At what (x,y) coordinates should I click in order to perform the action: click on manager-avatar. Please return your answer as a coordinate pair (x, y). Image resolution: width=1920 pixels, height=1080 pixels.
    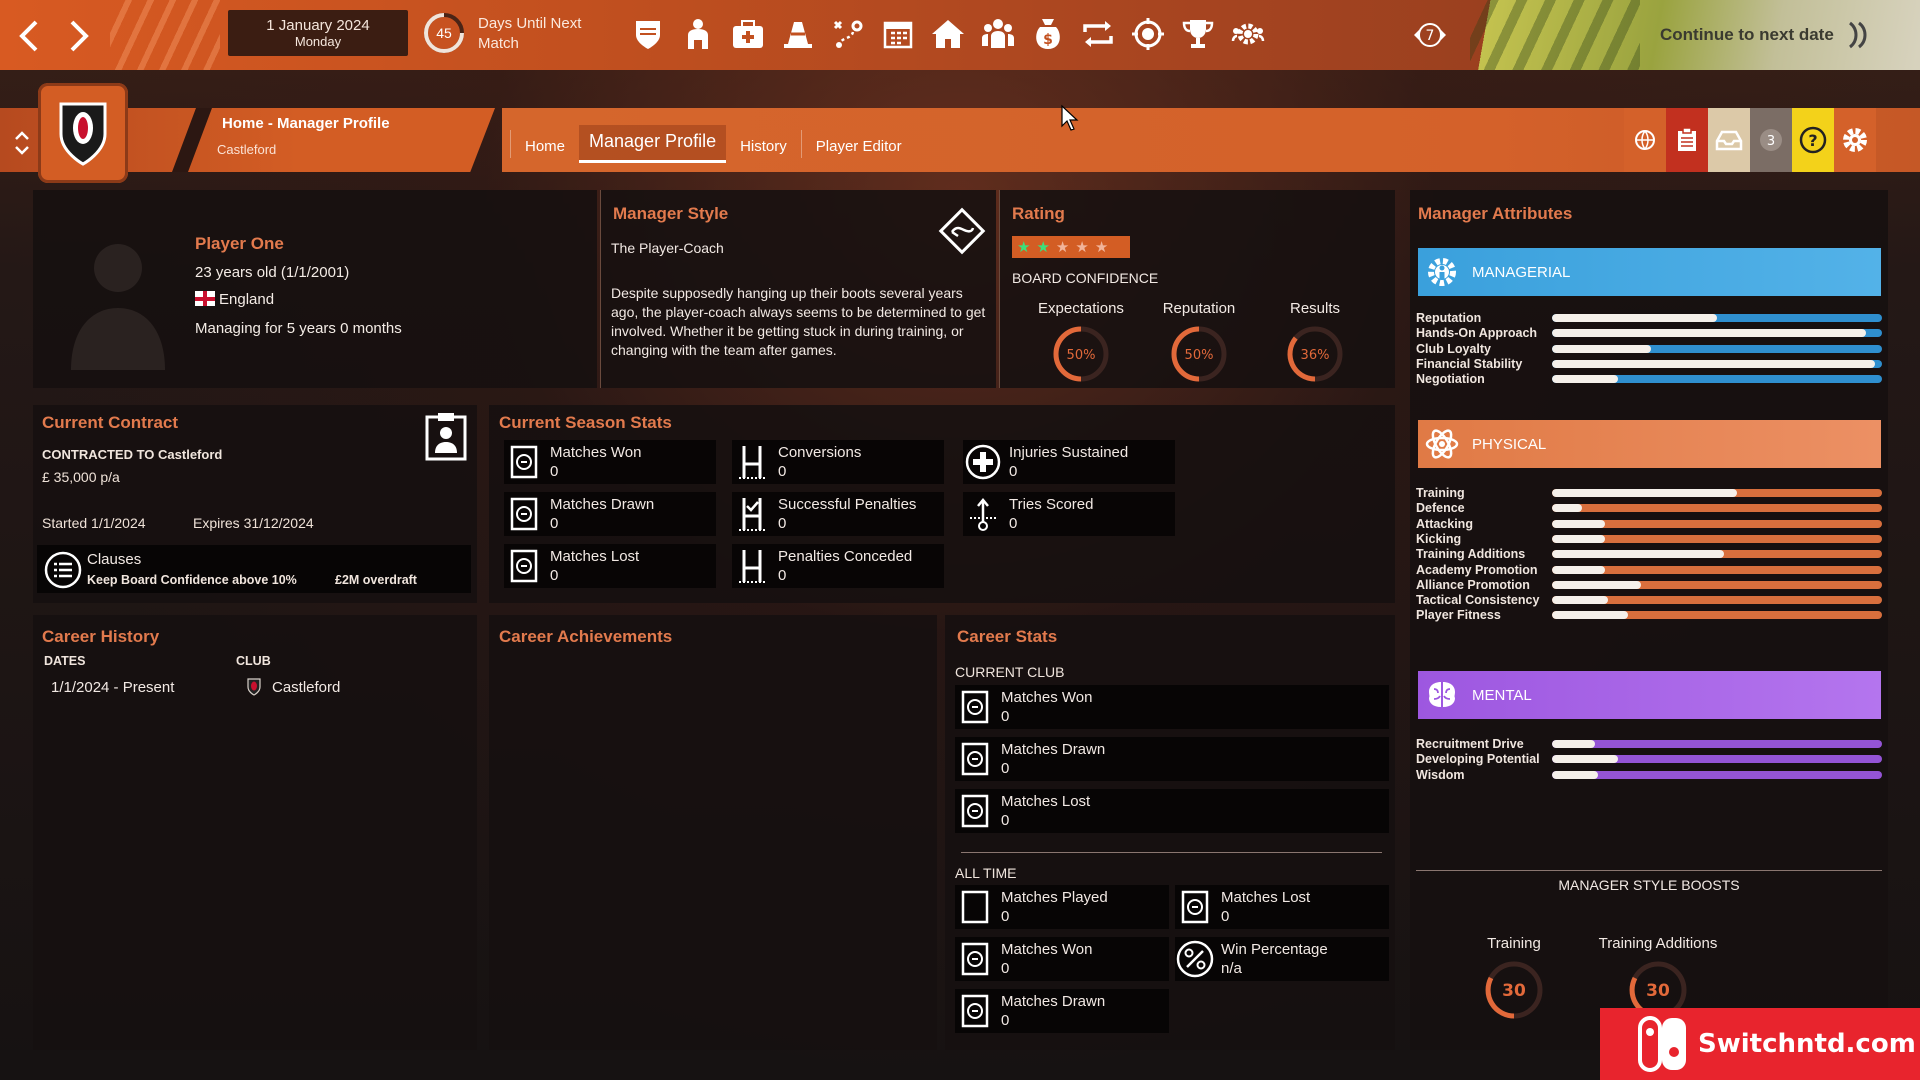
    Looking at the image, I should click on (118, 307).